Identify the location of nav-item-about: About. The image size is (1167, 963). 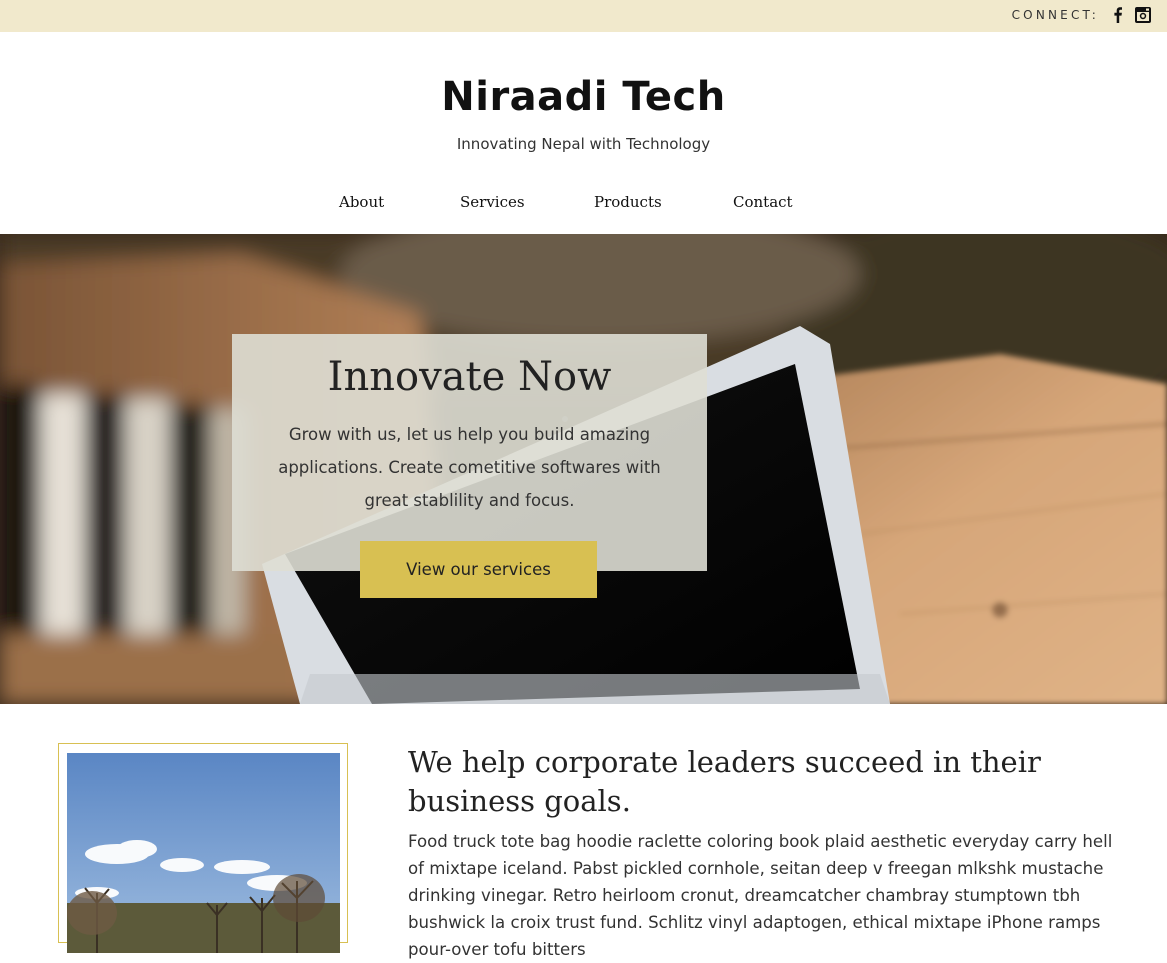
(361, 202).